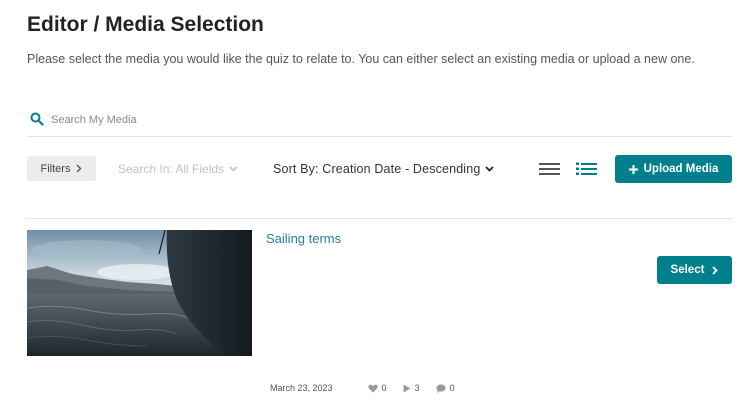 The height and width of the screenshot is (400, 756). Describe the element at coordinates (384, 388) in the screenshot. I see `likes-value: 0` at that location.